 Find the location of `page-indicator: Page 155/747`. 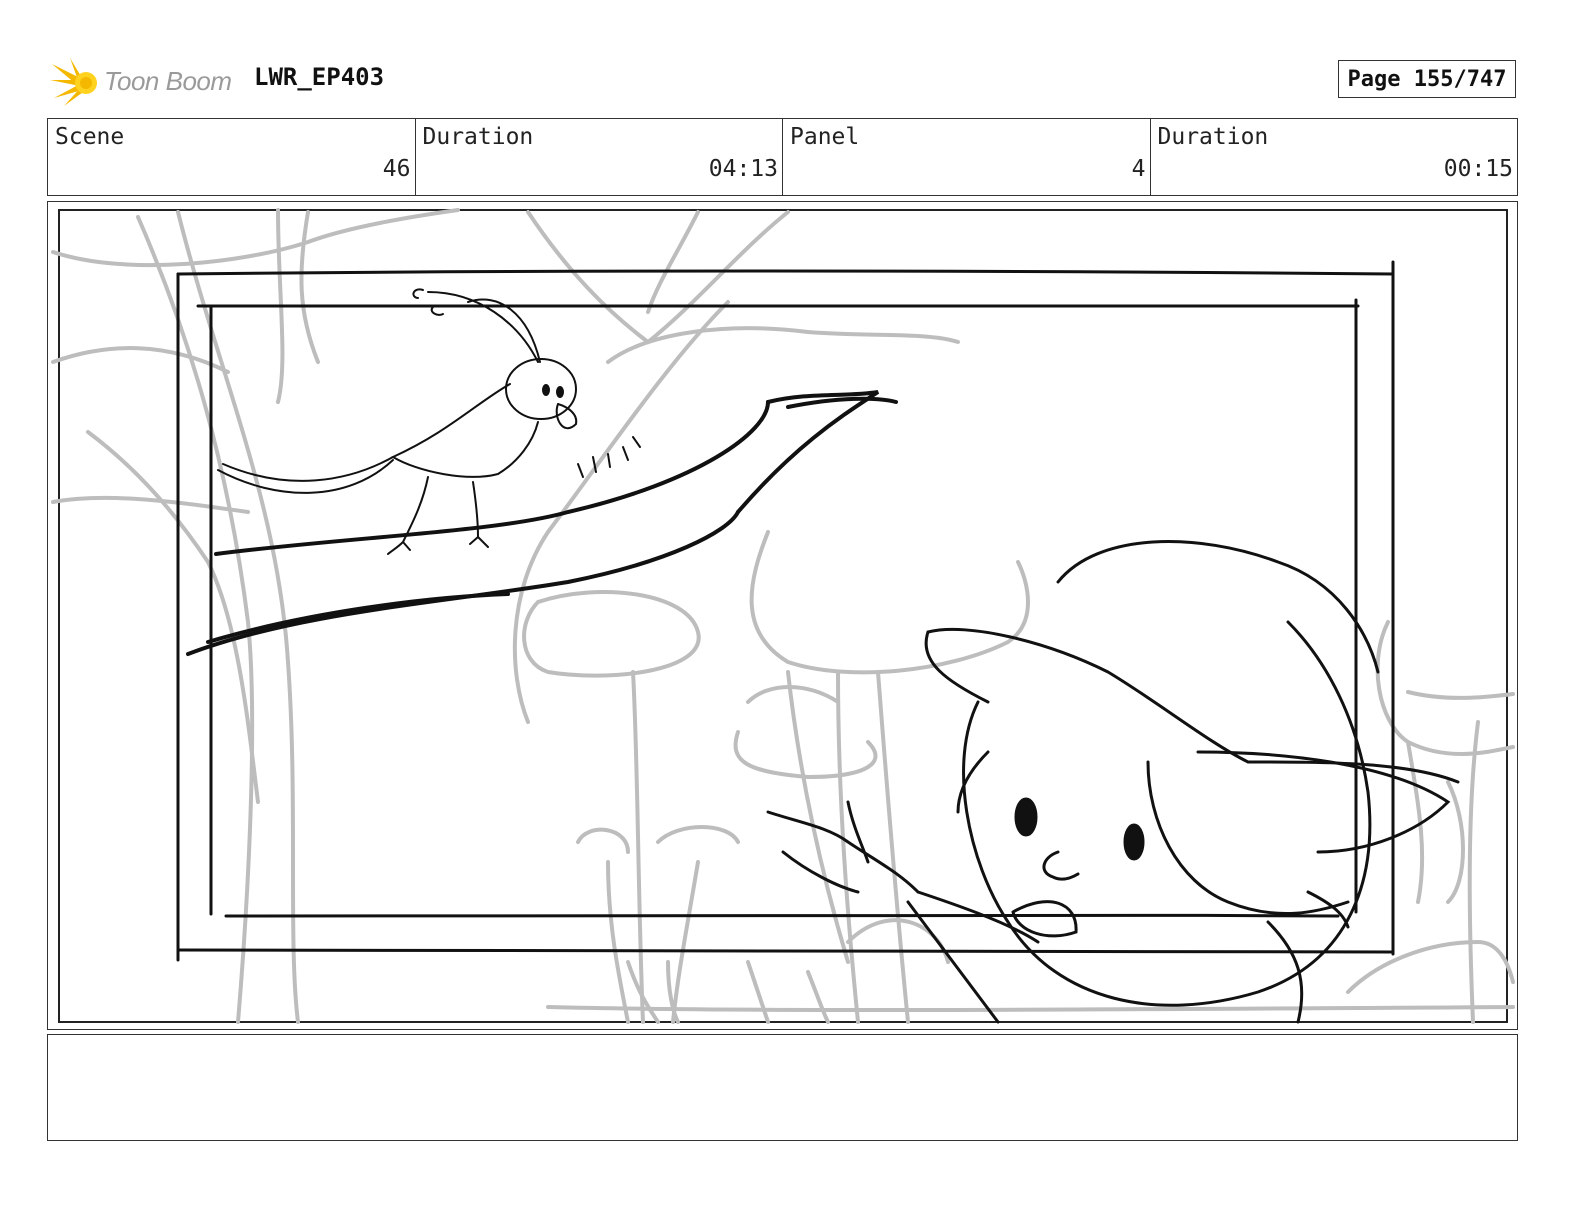

page-indicator: Page 155/747 is located at coordinates (1427, 79).